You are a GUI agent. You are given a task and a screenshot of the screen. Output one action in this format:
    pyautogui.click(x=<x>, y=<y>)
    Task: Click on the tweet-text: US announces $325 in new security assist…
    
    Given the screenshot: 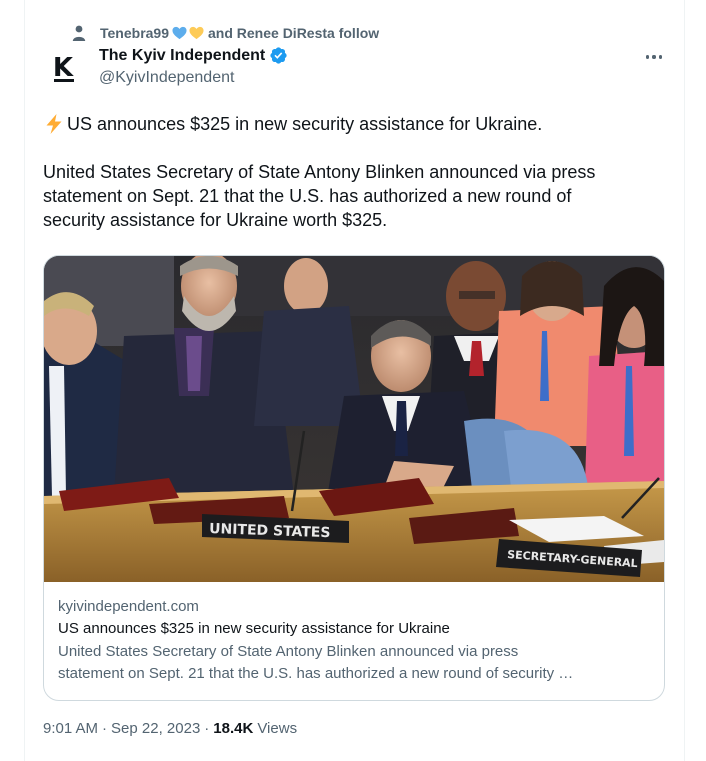 What is the action you would take?
    pyautogui.click(x=353, y=172)
    